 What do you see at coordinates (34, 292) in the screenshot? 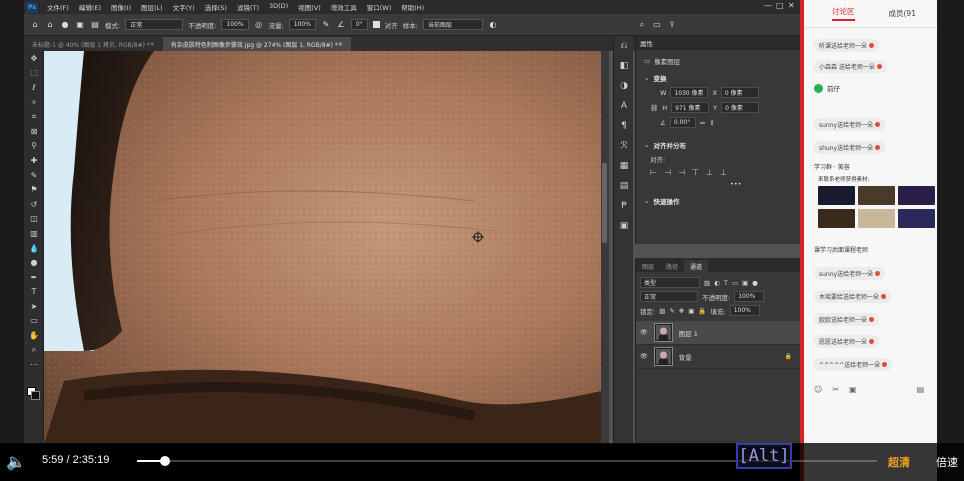
I see `type-icon: T` at bounding box center [34, 292].